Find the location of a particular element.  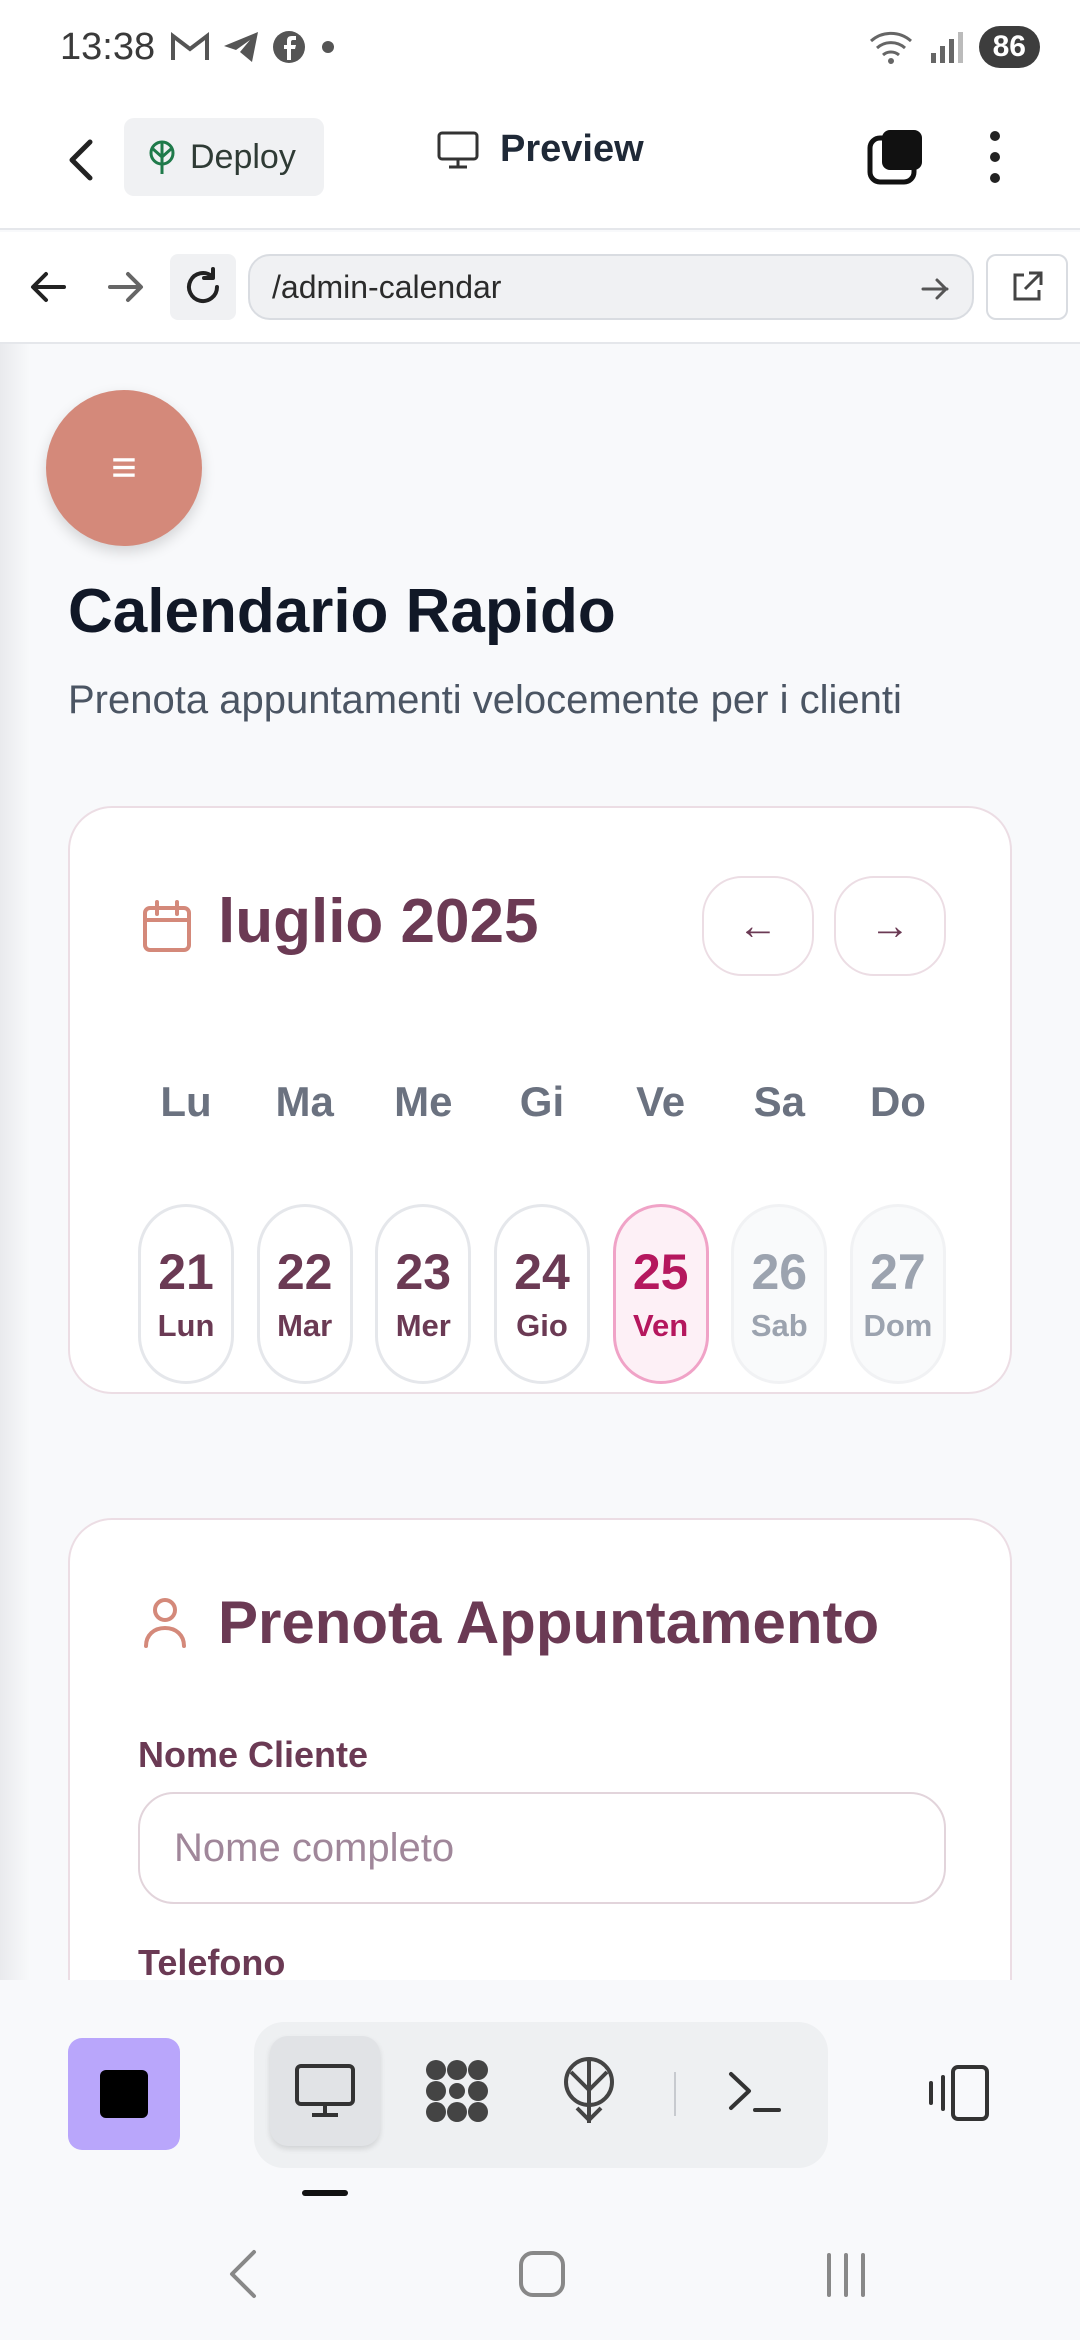

active-tab-indicator is located at coordinates (325, 2193).